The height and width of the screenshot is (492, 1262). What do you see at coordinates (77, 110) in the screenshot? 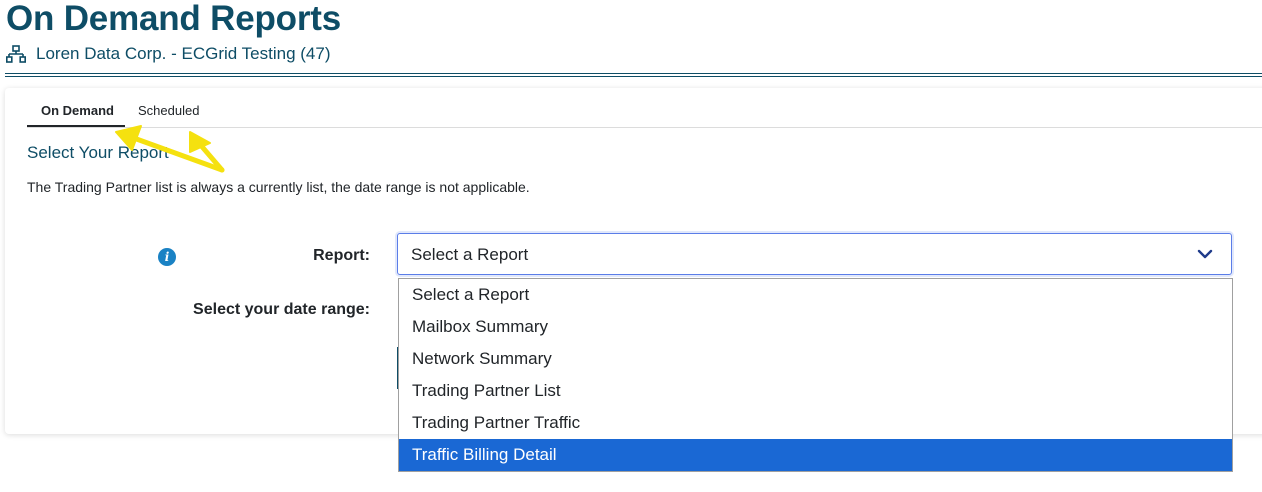
I see `tab-on-demand: On Demand` at bounding box center [77, 110].